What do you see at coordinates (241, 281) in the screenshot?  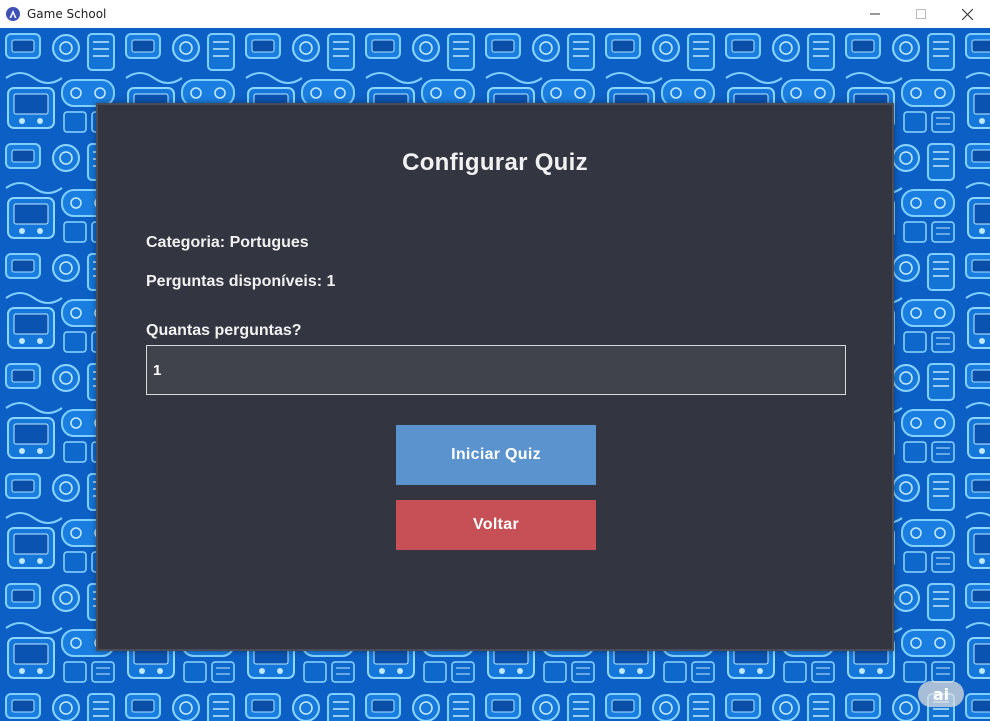 I see `available-questions-label: Perguntas disponíveis: 1` at bounding box center [241, 281].